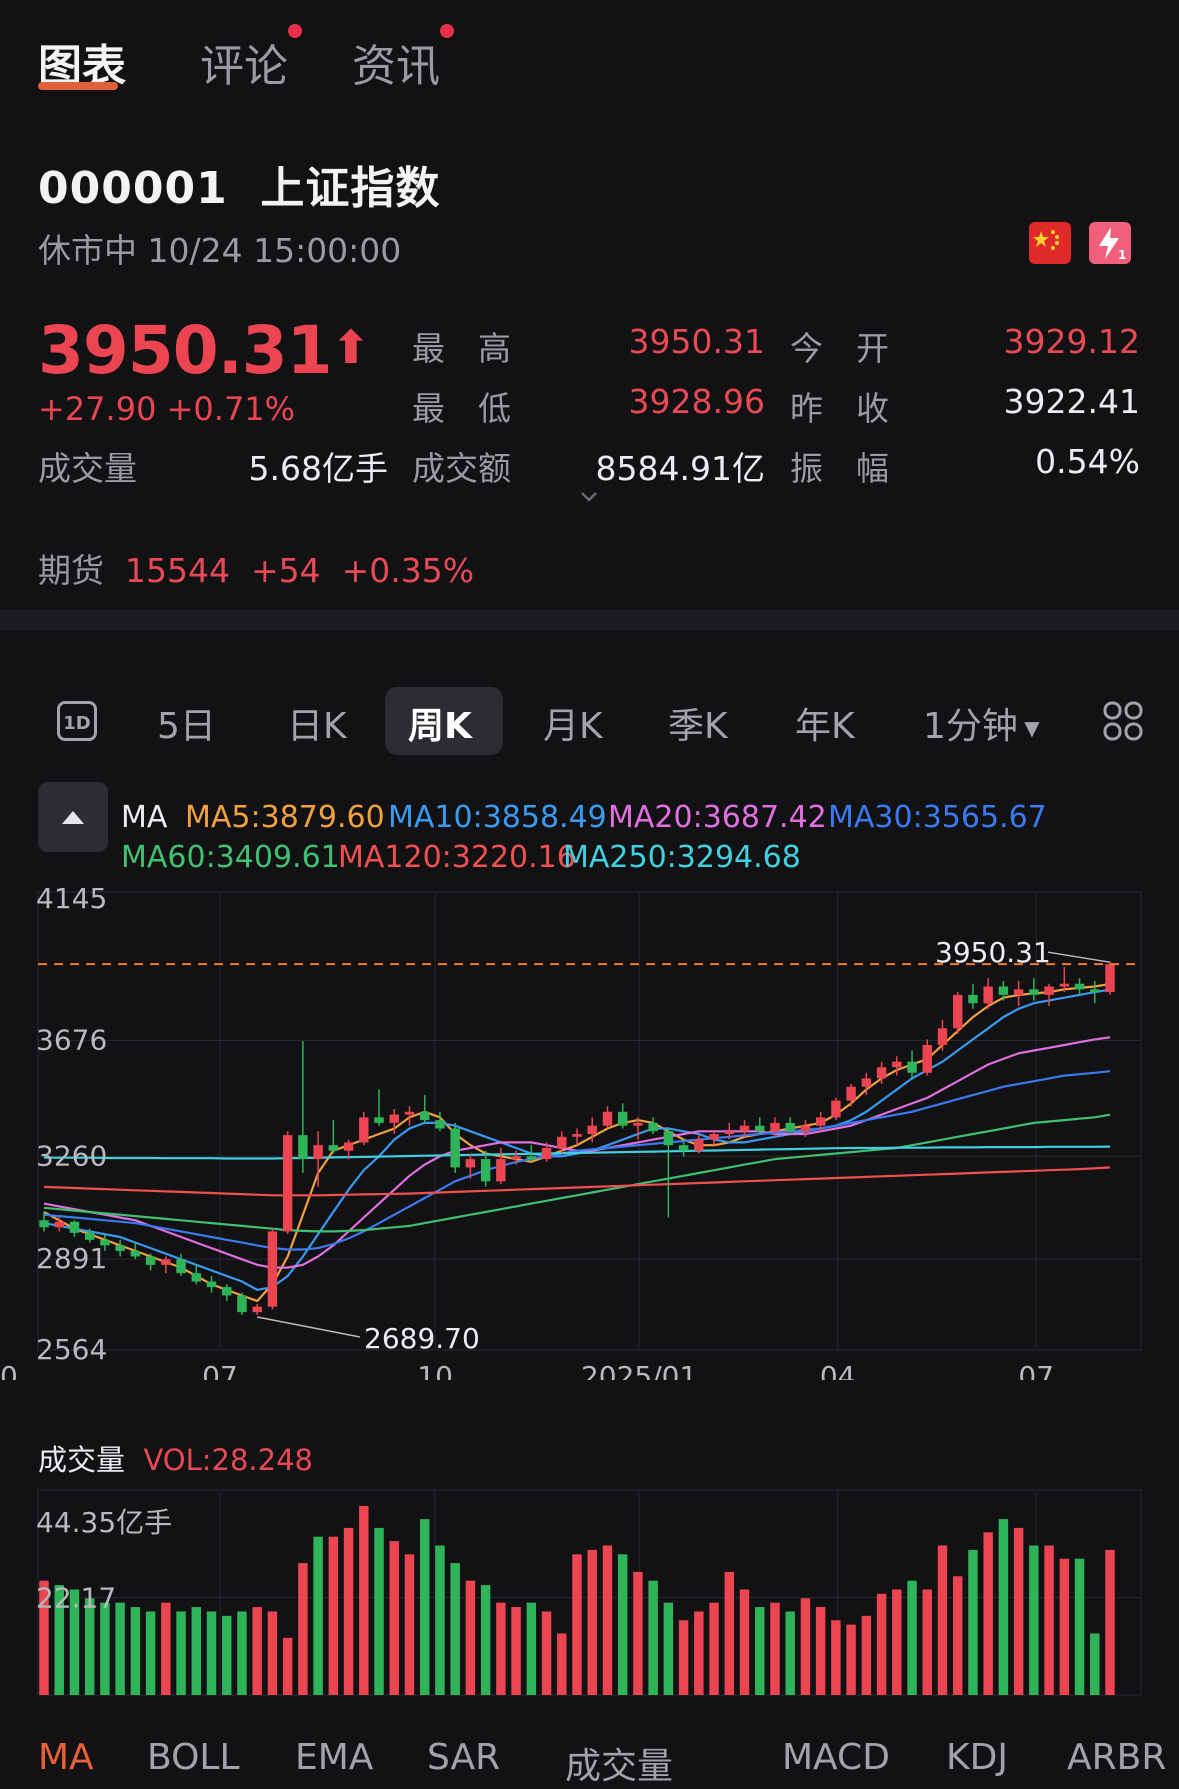  Describe the element at coordinates (73, 817) in the screenshot. I see `collapse-legend-button` at that location.